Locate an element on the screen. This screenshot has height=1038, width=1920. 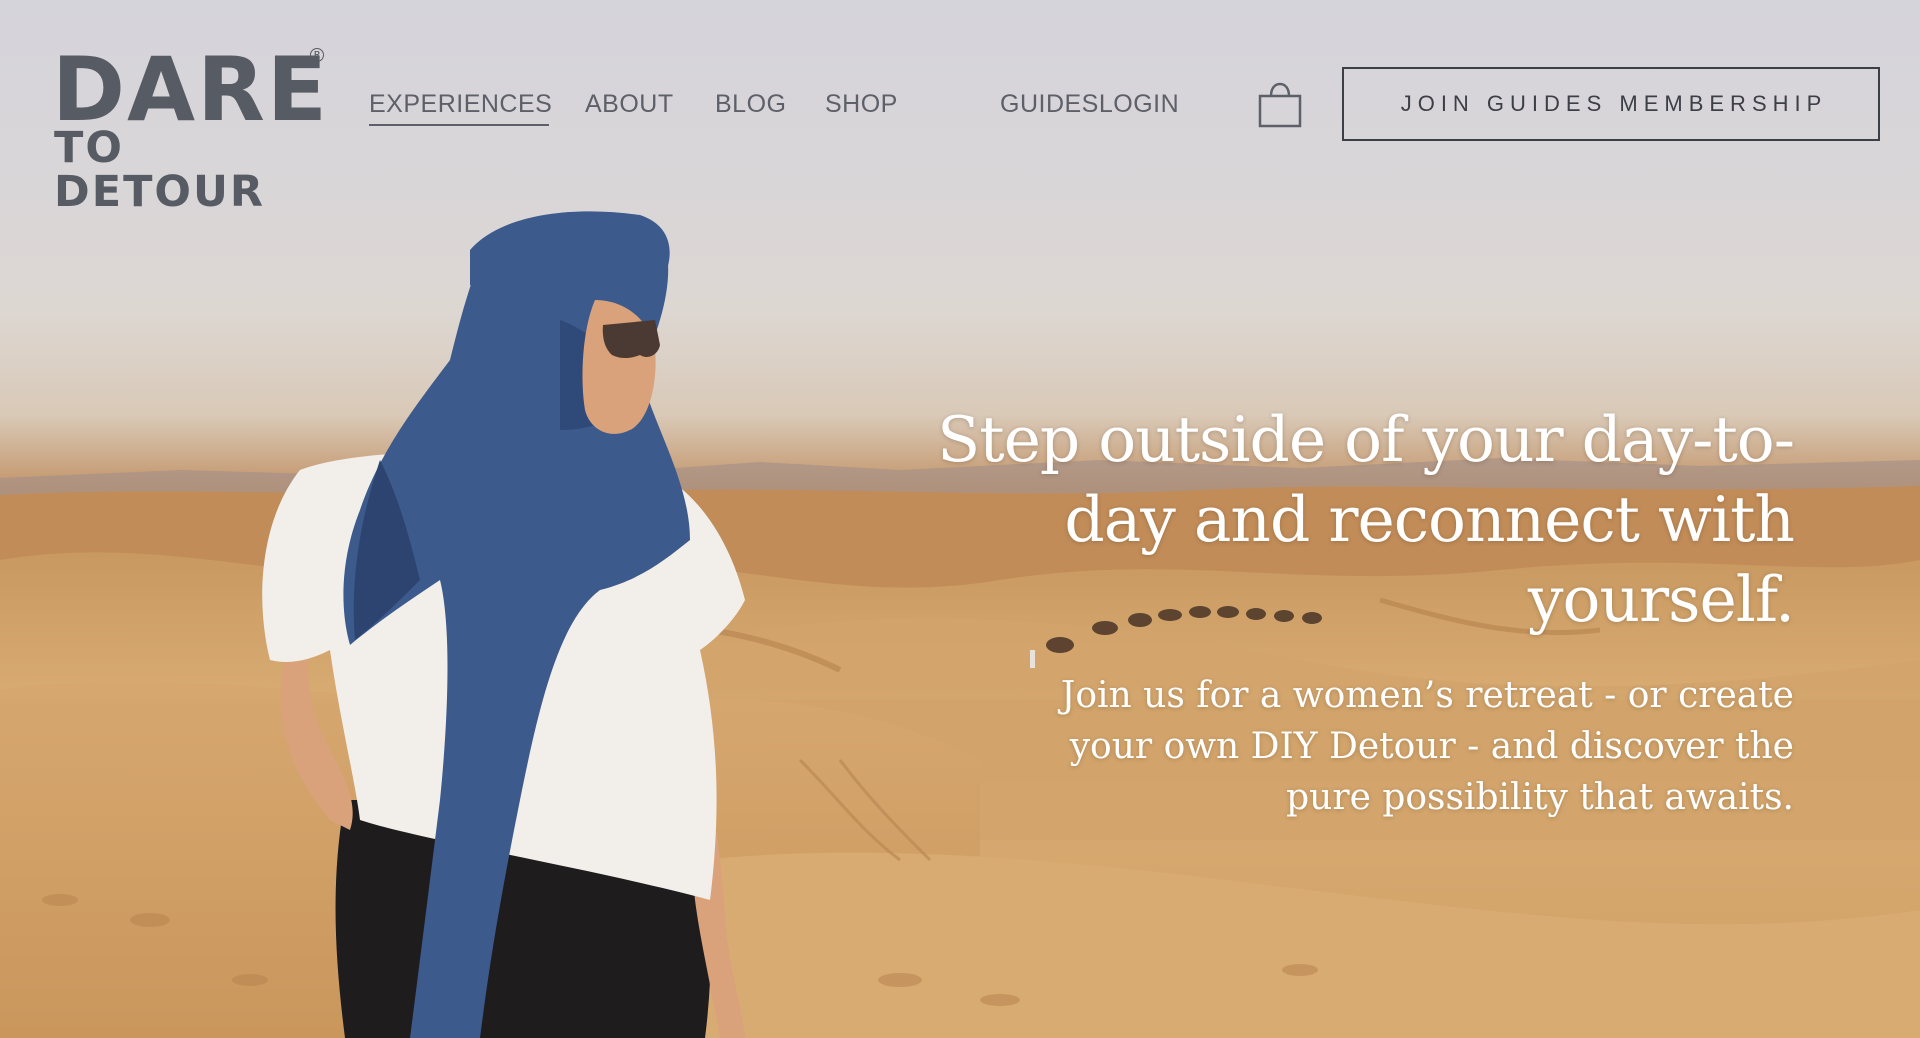
nav-guides-login: GUIDESLOGIN is located at coordinates (1089, 104).